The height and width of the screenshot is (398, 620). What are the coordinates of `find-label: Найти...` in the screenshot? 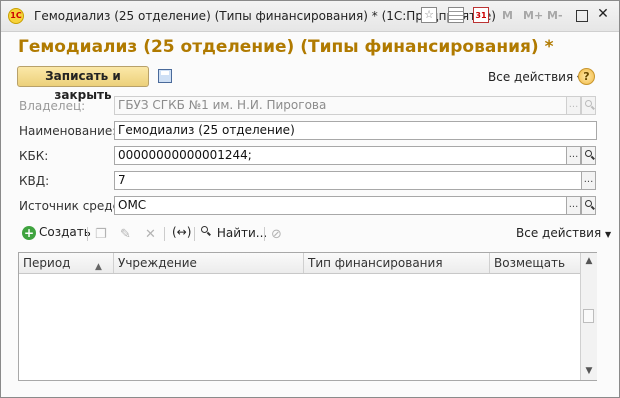 It's located at (242, 233).